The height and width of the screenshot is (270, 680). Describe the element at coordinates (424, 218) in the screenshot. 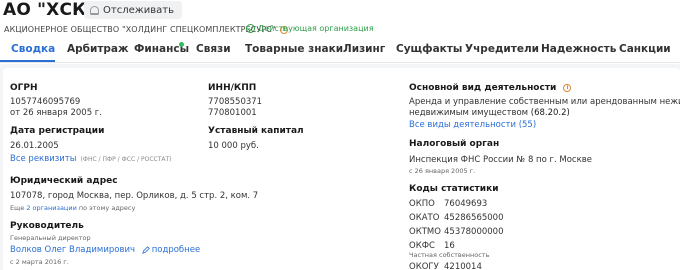

I see `stat-code-name: ОКАТО` at that location.